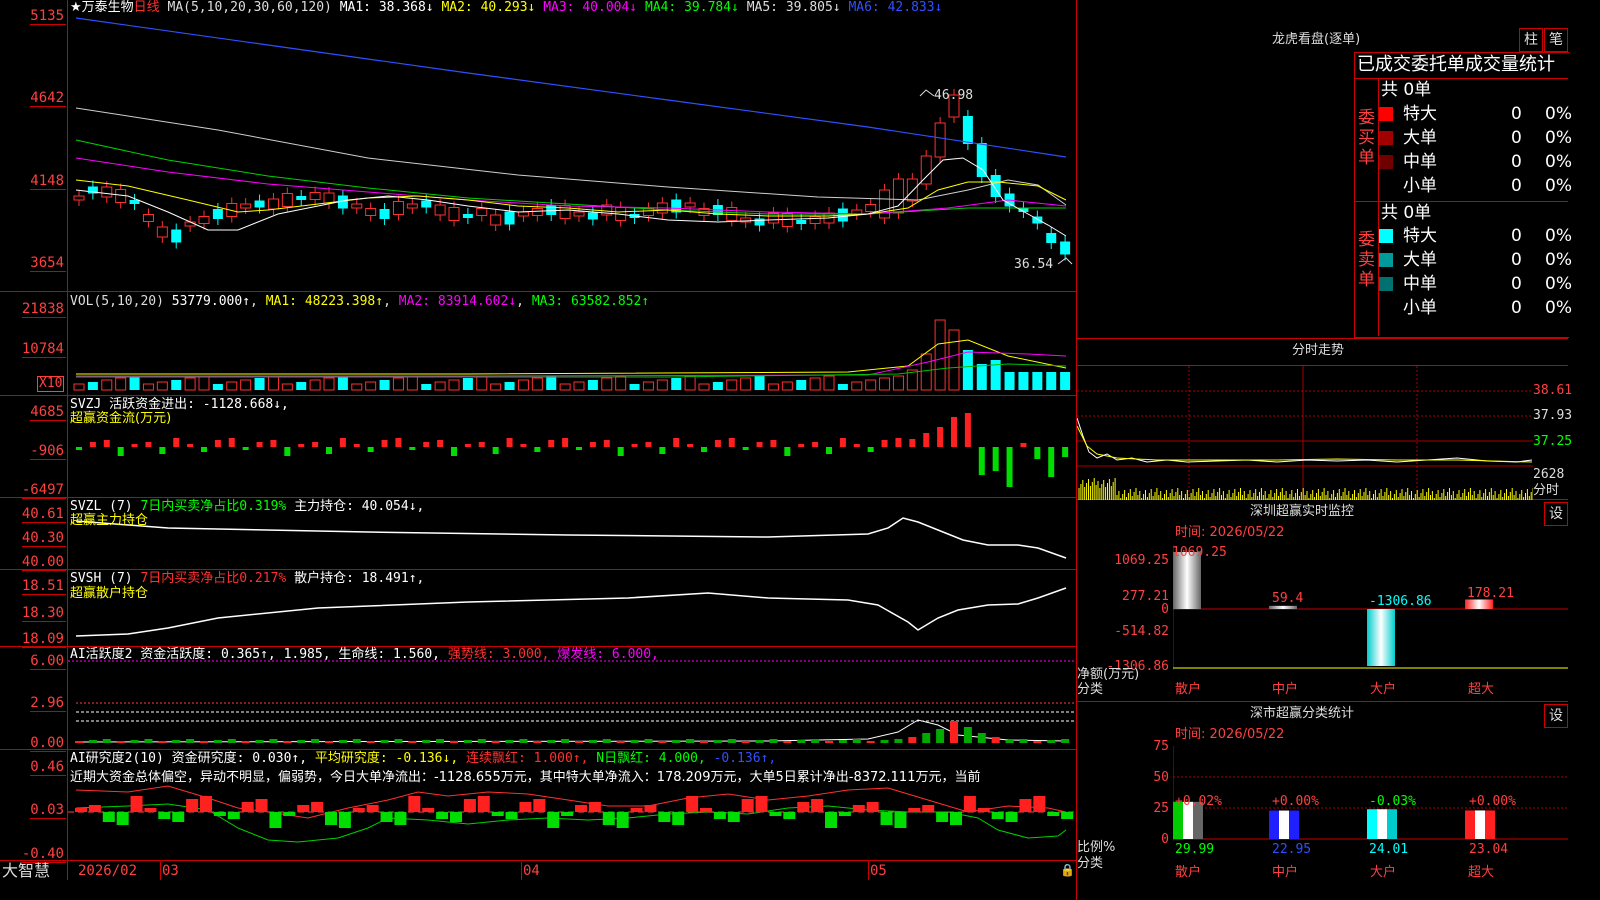  I want to click on longhu-title: 龙虎看盘(逐单), so click(1316, 39).